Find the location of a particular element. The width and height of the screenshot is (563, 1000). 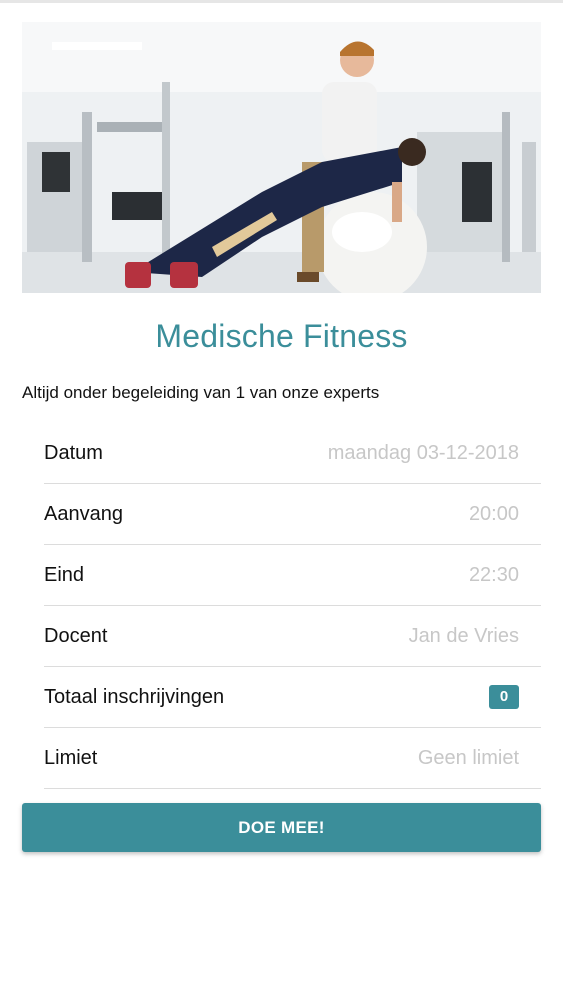

limit-label: Limiet is located at coordinates (71, 757).